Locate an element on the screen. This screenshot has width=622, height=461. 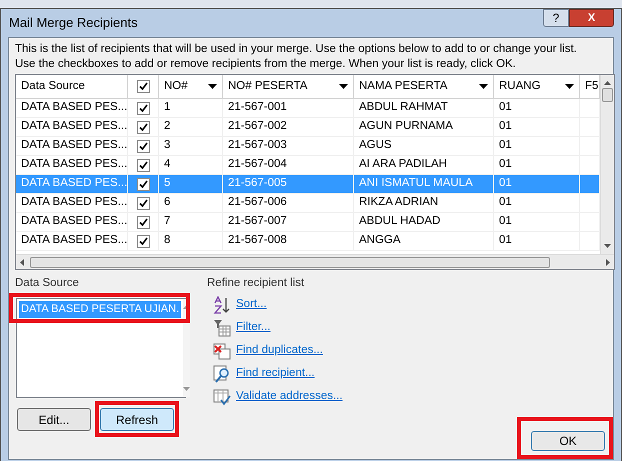
table-cell-text: 21-567-006 is located at coordinates (257, 202).